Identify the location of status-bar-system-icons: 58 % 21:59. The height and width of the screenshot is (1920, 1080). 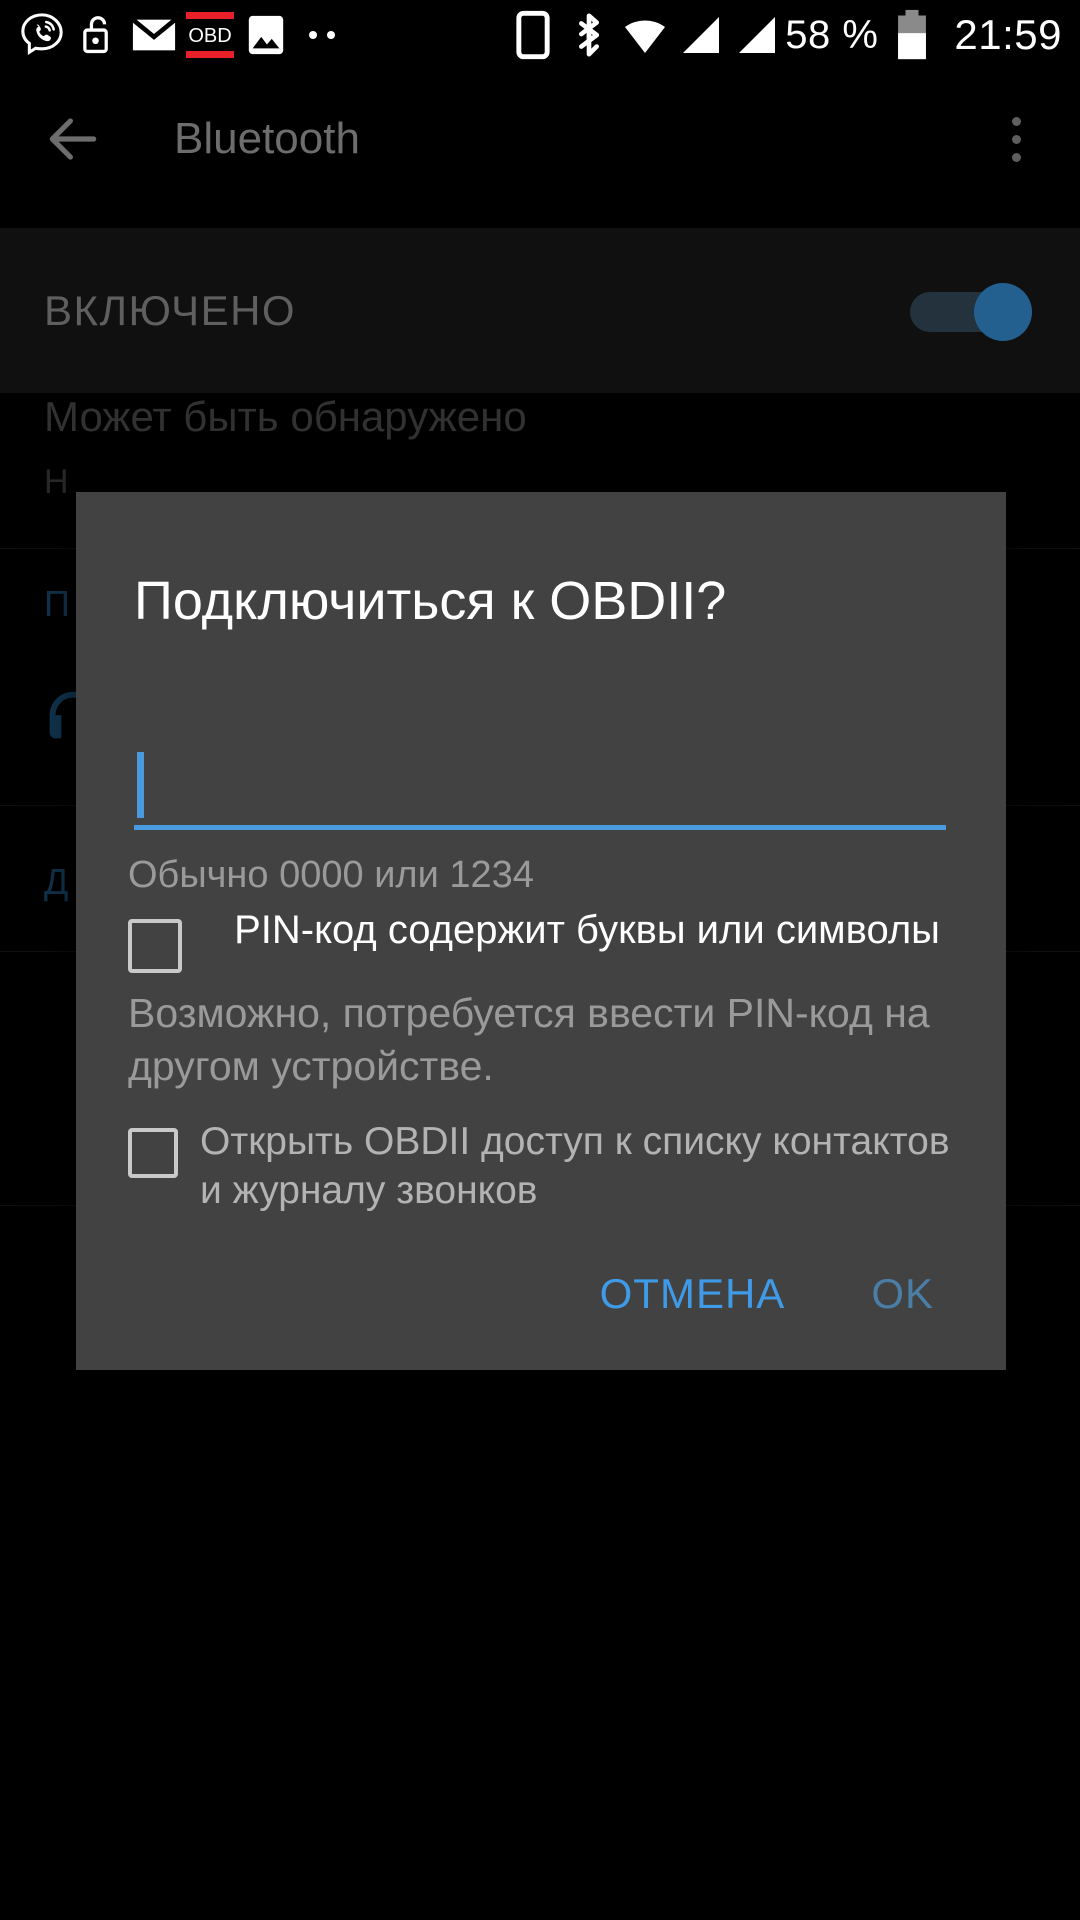
(792, 35).